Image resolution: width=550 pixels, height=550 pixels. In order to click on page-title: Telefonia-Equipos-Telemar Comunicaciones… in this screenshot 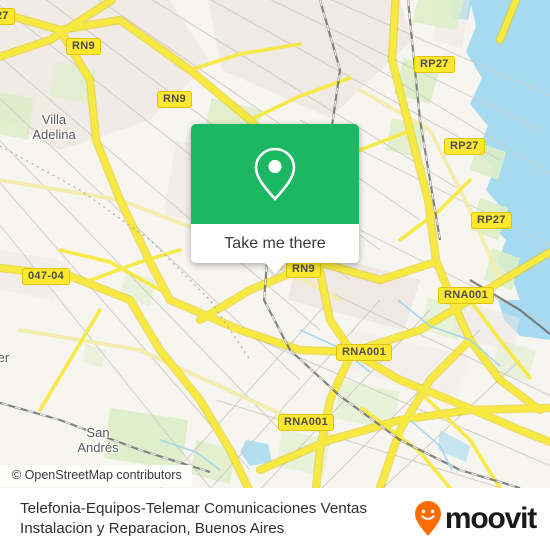, I will do `click(193, 518)`.